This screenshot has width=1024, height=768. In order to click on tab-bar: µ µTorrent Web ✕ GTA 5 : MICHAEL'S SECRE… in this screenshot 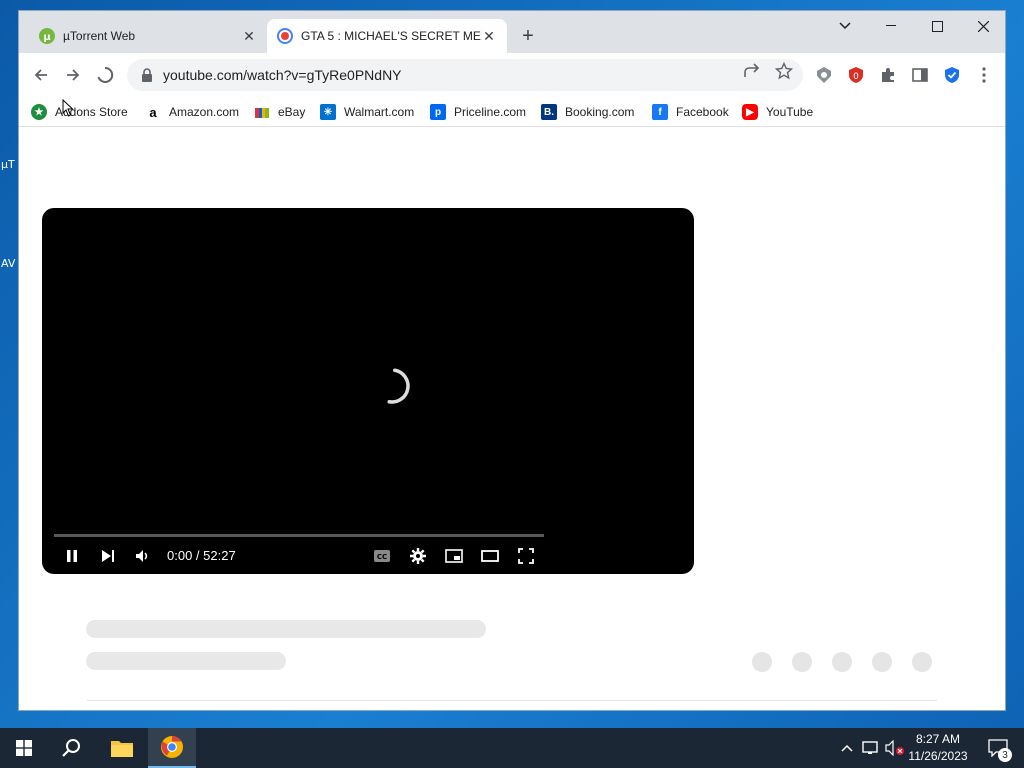, I will do `click(512, 32)`.